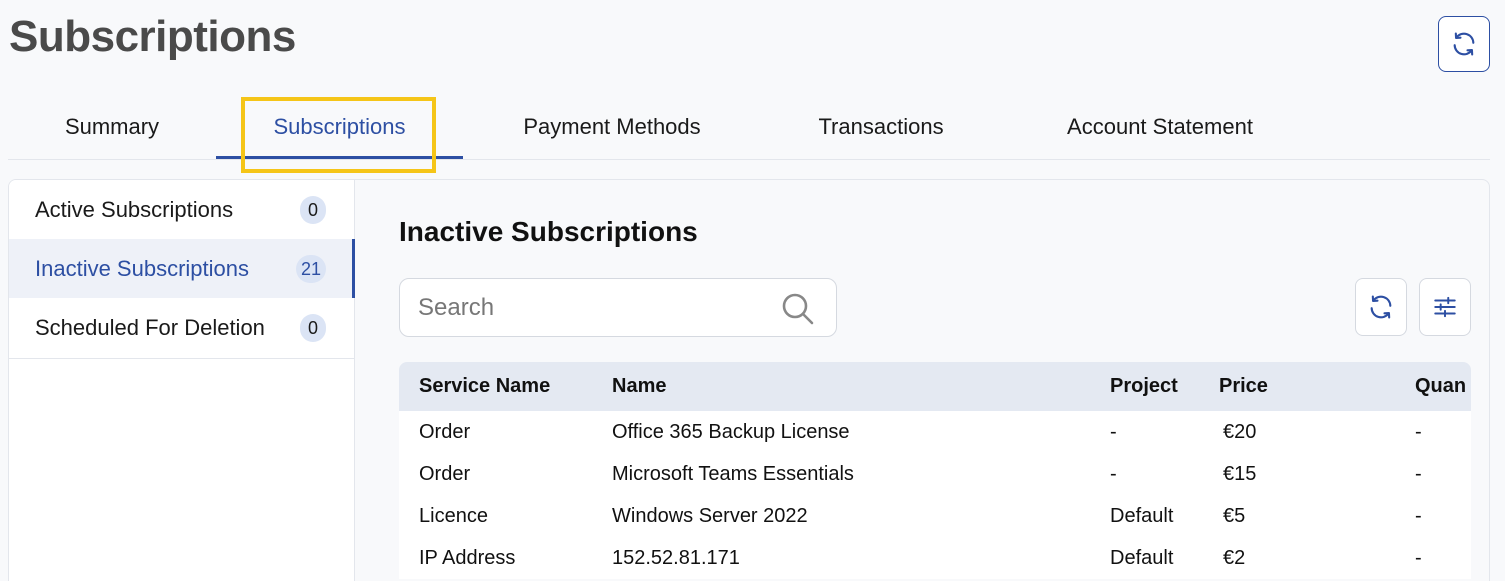 The width and height of the screenshot is (1505, 581). I want to click on tab-label: Payment Methods, so click(612, 126).